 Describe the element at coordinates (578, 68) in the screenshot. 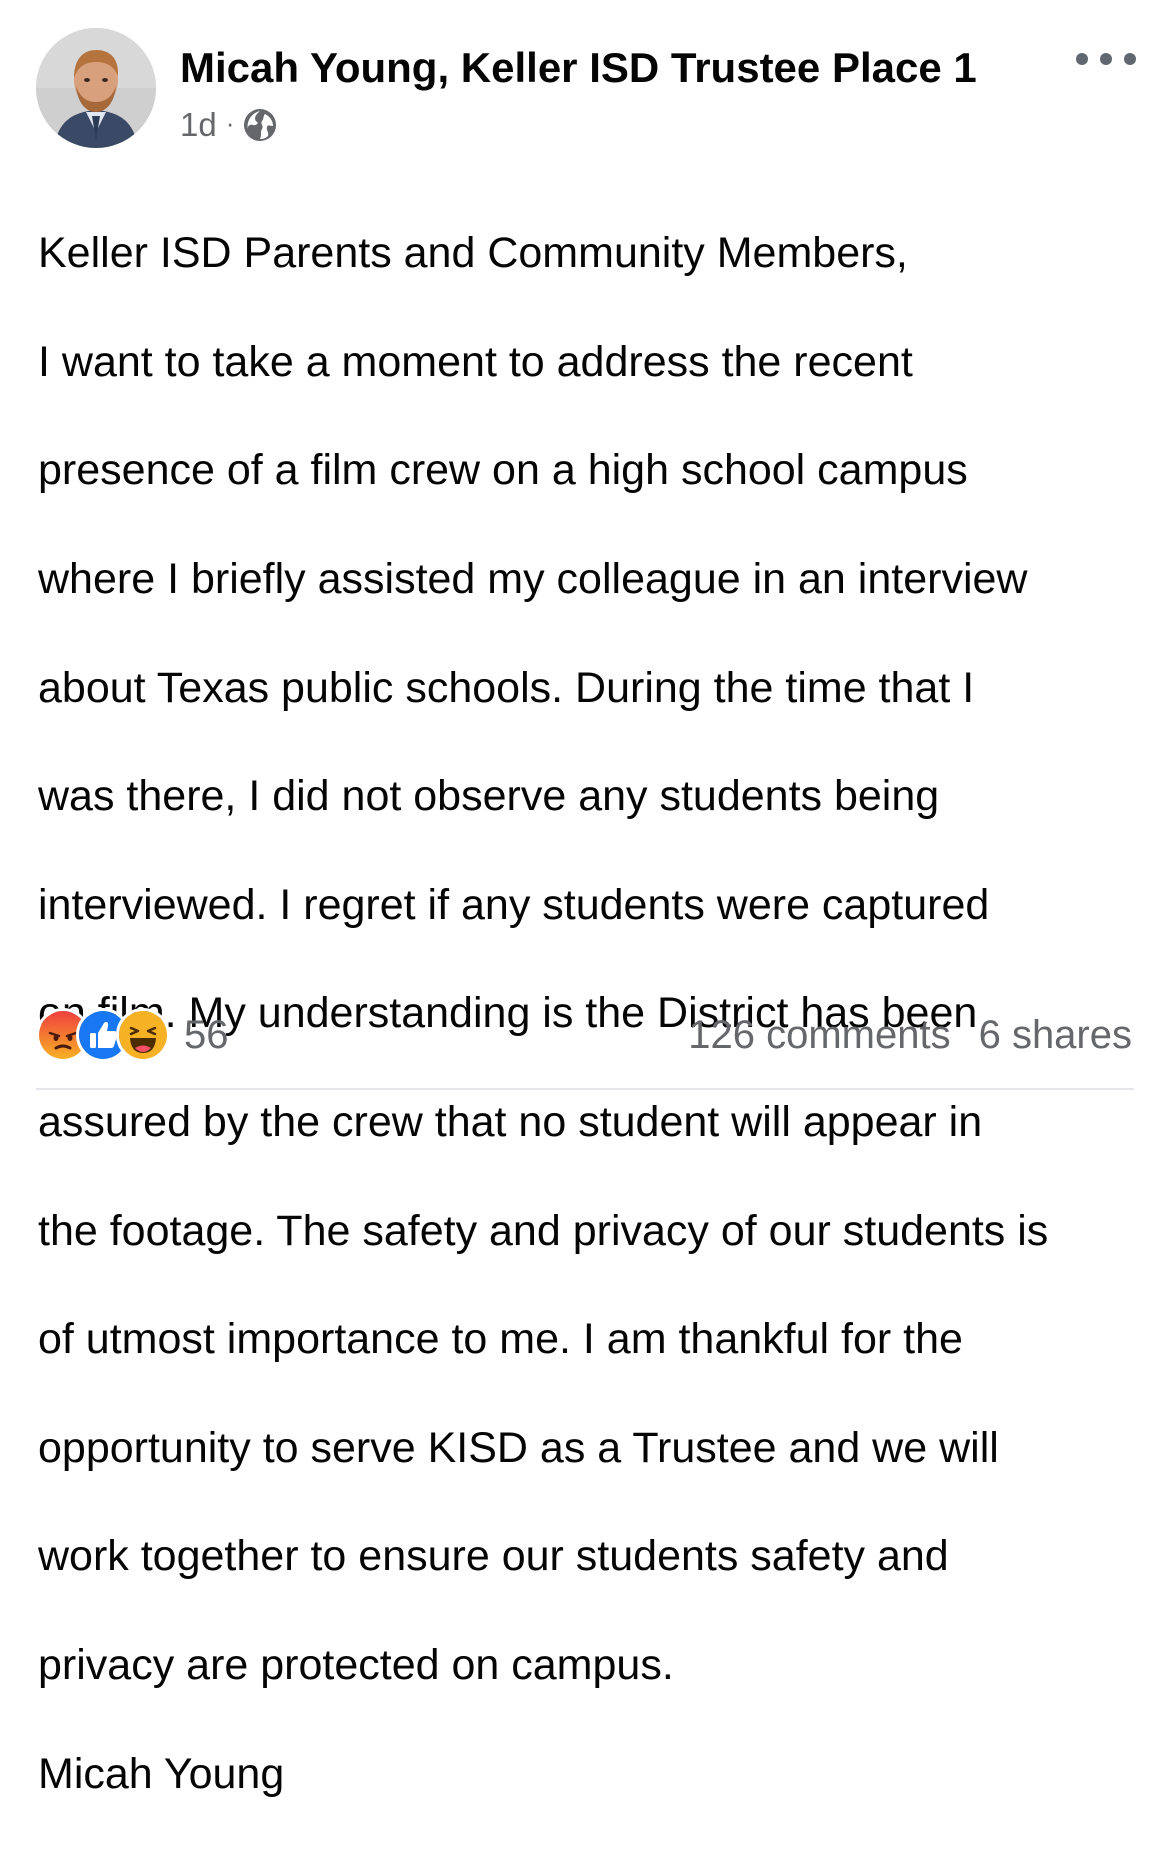

I see `author-name: Micah Young, Keller ISD Trustee Place 1` at that location.